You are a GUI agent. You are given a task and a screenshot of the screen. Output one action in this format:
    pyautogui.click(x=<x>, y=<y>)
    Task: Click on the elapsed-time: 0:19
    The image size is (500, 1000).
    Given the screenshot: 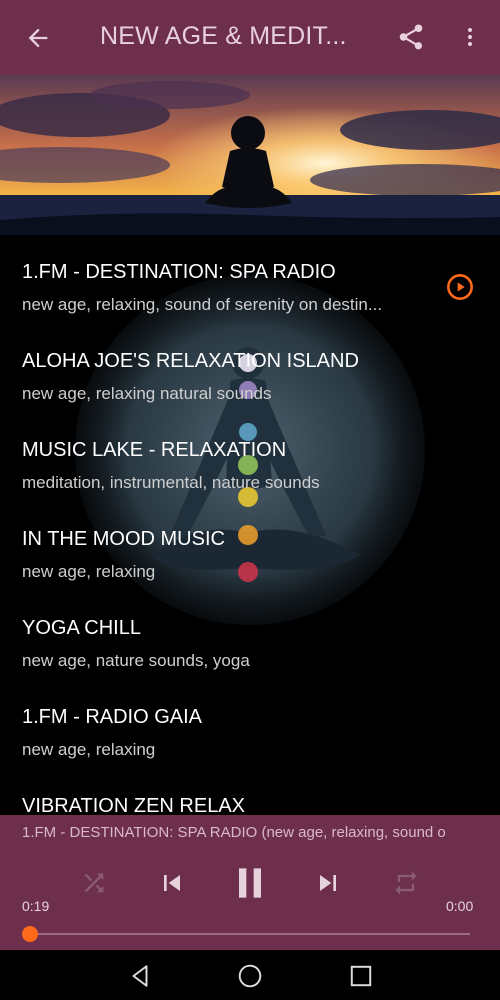 What is the action you would take?
    pyautogui.click(x=36, y=906)
    